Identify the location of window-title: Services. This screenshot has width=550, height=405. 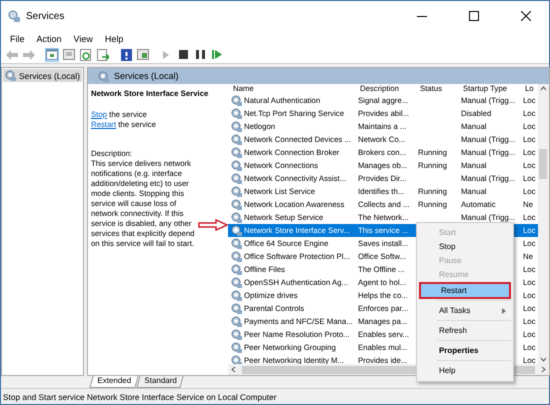
(46, 16).